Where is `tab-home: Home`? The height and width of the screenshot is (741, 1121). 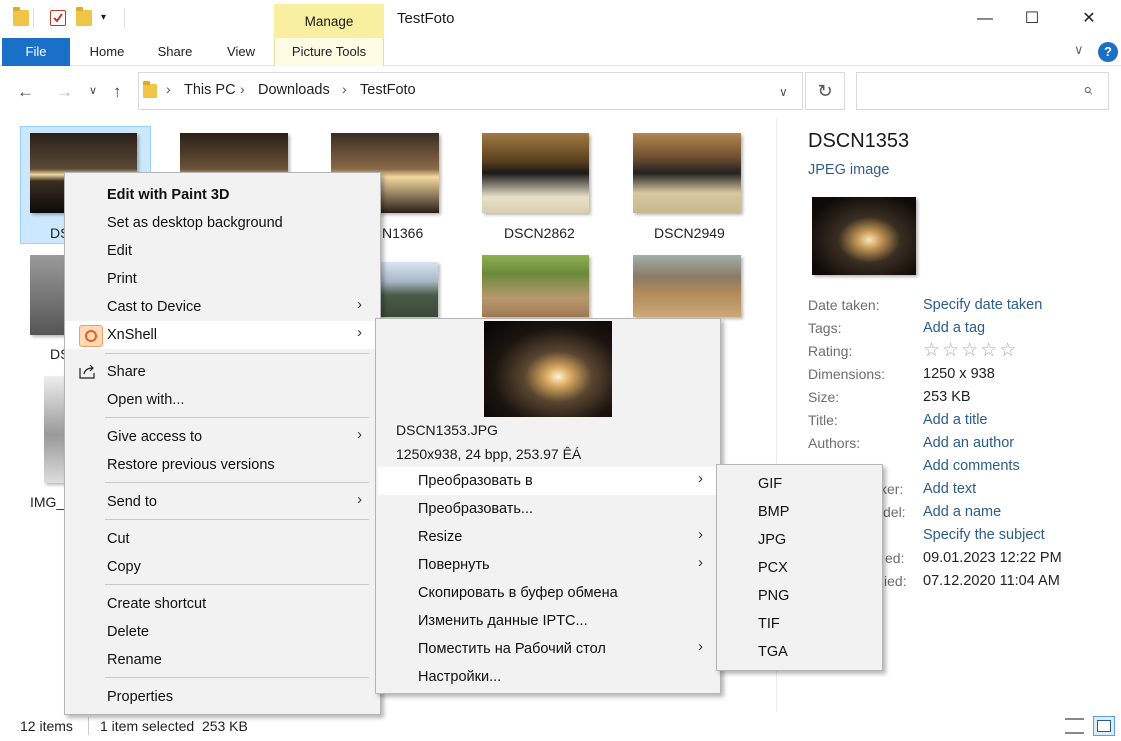
tab-home: Home is located at coordinates (107, 52).